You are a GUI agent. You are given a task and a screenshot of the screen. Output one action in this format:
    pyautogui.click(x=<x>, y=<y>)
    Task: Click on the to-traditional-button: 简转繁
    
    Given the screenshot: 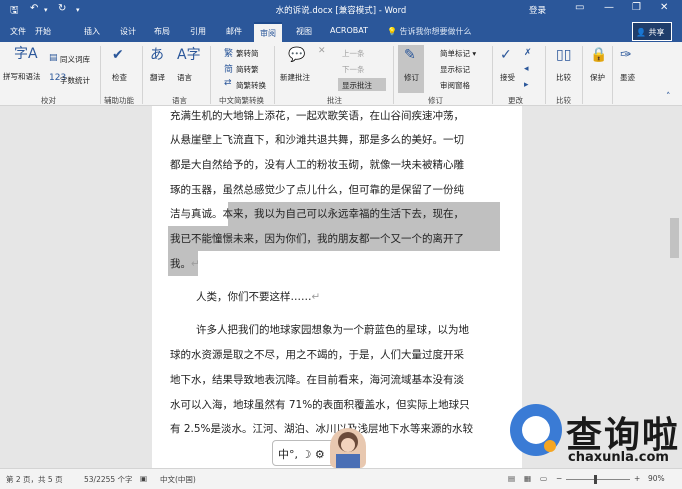 What is the action you would take?
    pyautogui.click(x=247, y=69)
    